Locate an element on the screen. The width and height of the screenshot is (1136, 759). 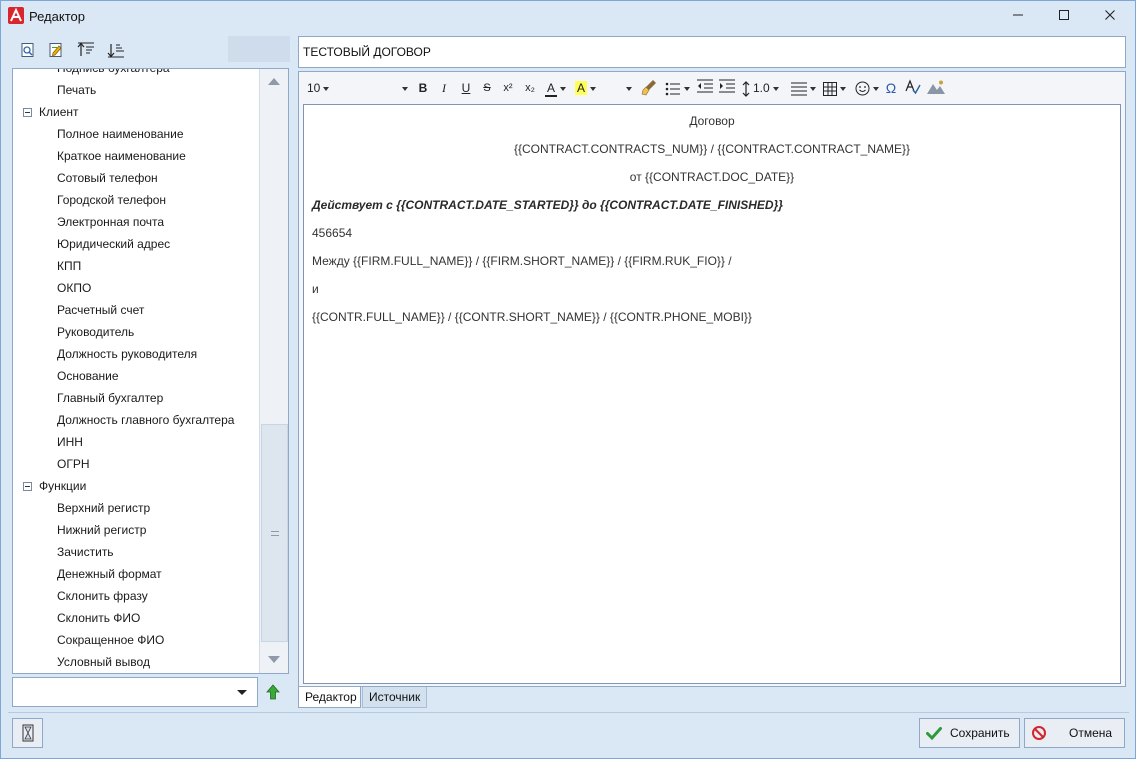
scroll-up-icon is located at coordinates (274, 81).